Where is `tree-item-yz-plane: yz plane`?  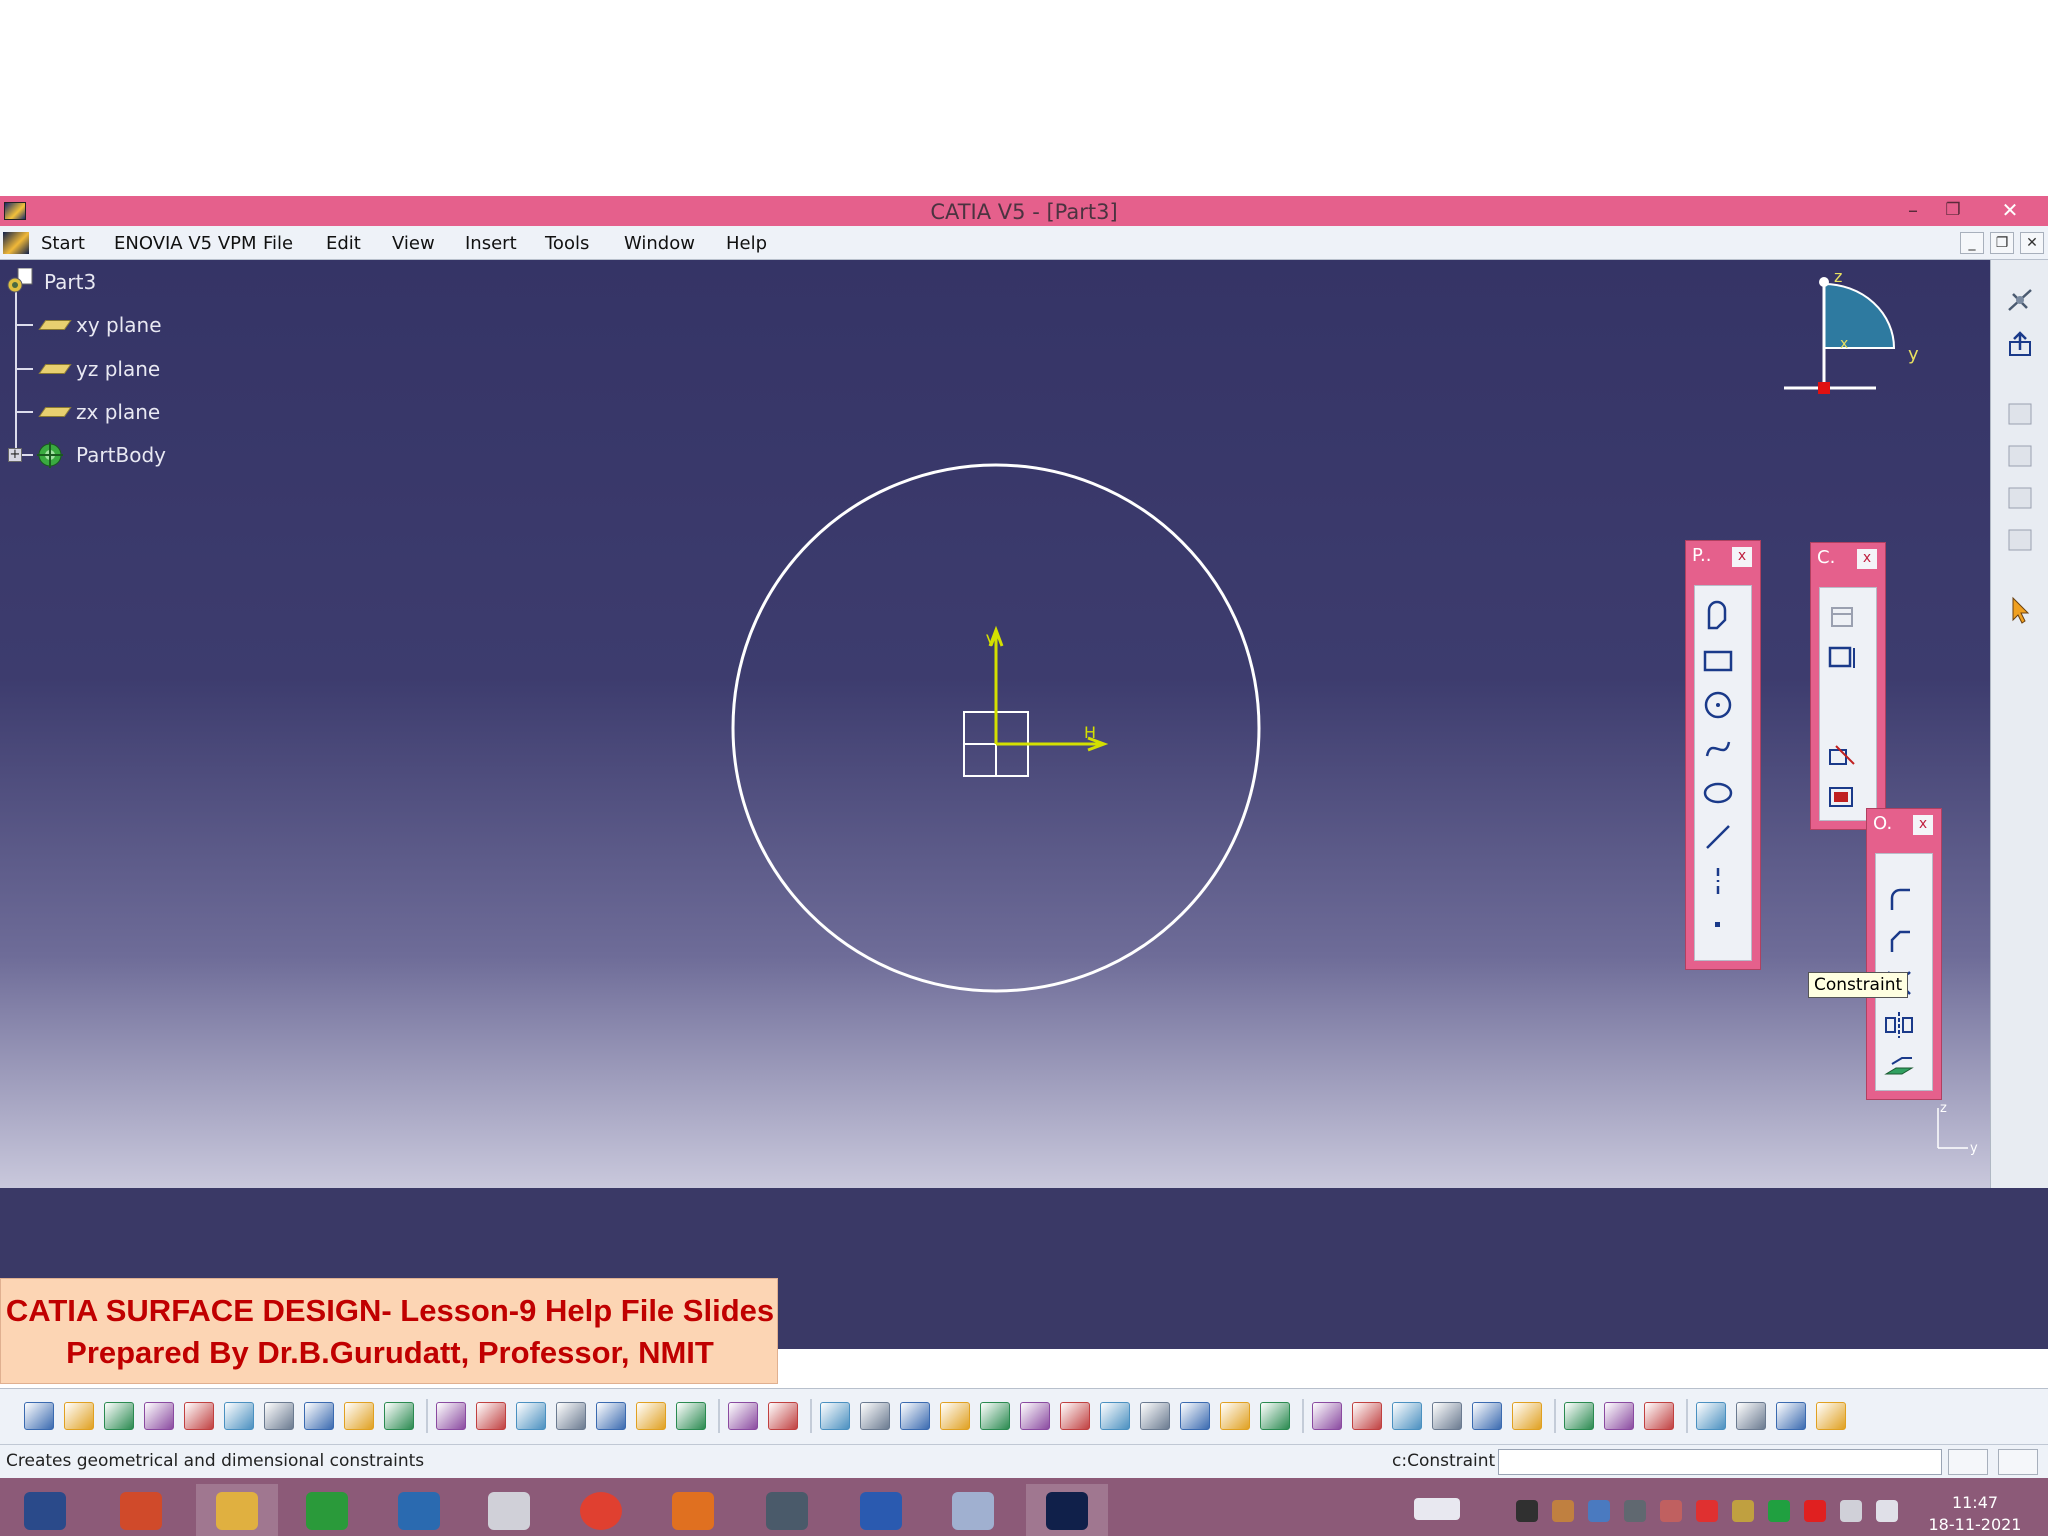 tree-item-yz-plane: yz plane is located at coordinates (118, 369).